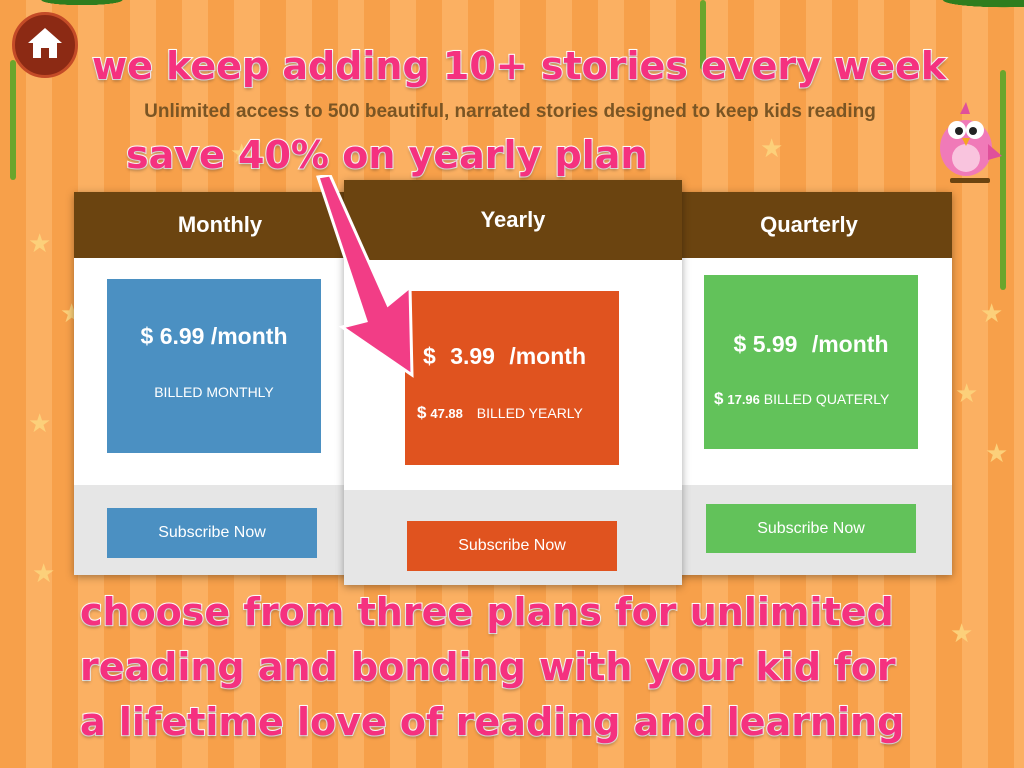  Describe the element at coordinates (529, 413) in the screenshot. I see `billed-label: BILLED YEARLY` at that location.